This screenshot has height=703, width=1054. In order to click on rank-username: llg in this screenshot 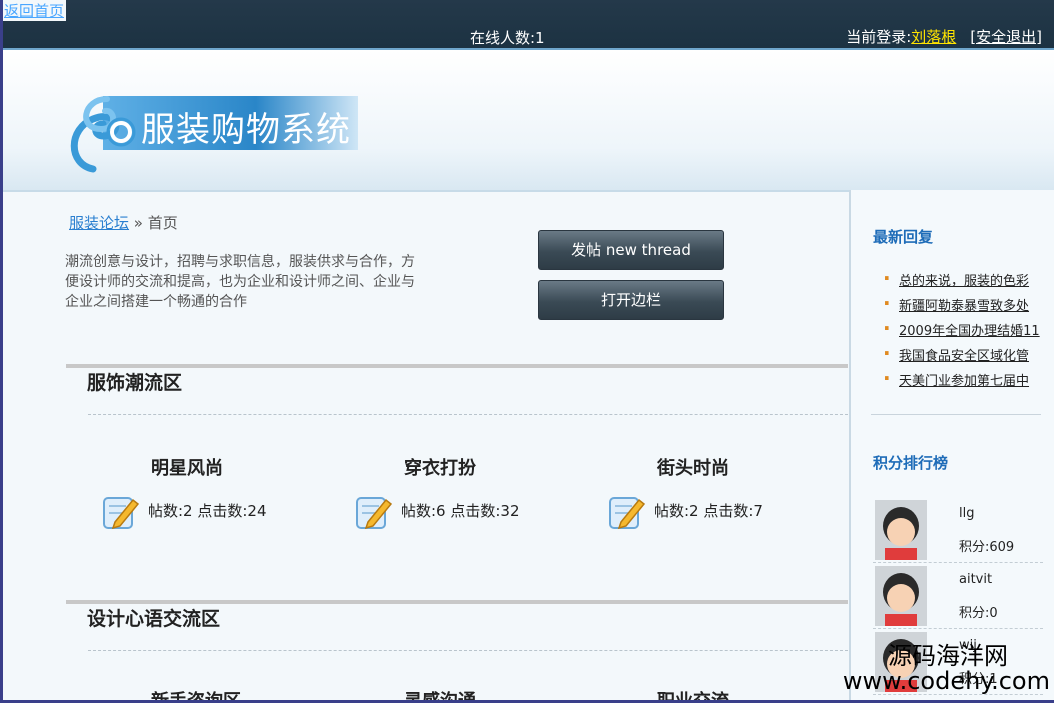, I will do `click(966, 513)`.